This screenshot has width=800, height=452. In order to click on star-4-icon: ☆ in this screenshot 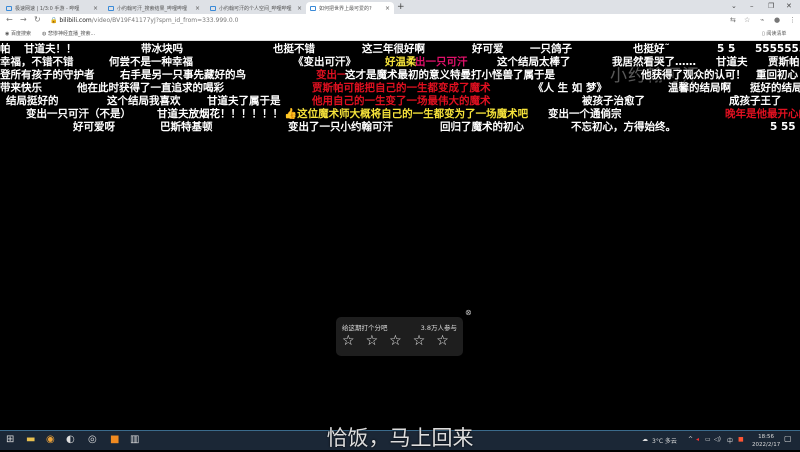, I will do `click(419, 341)`.